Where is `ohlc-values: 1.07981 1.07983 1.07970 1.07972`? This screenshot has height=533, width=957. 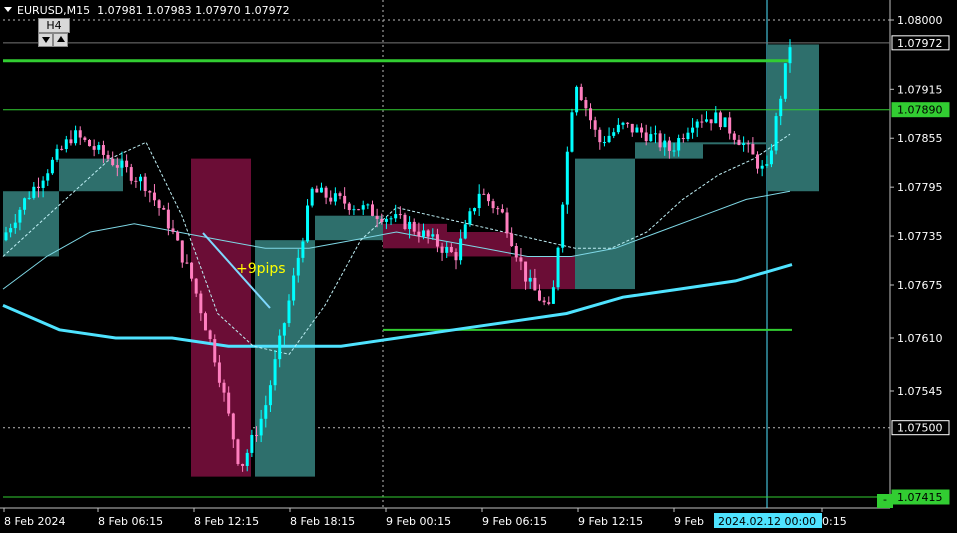 ohlc-values: 1.07981 1.07983 1.07970 1.07972 is located at coordinates (193, 10).